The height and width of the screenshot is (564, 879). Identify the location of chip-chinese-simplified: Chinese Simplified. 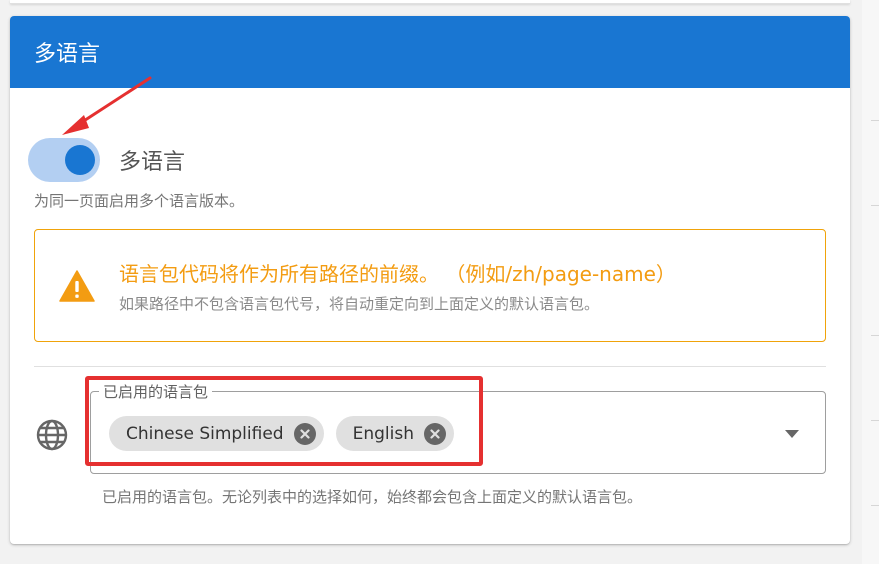
(216, 433).